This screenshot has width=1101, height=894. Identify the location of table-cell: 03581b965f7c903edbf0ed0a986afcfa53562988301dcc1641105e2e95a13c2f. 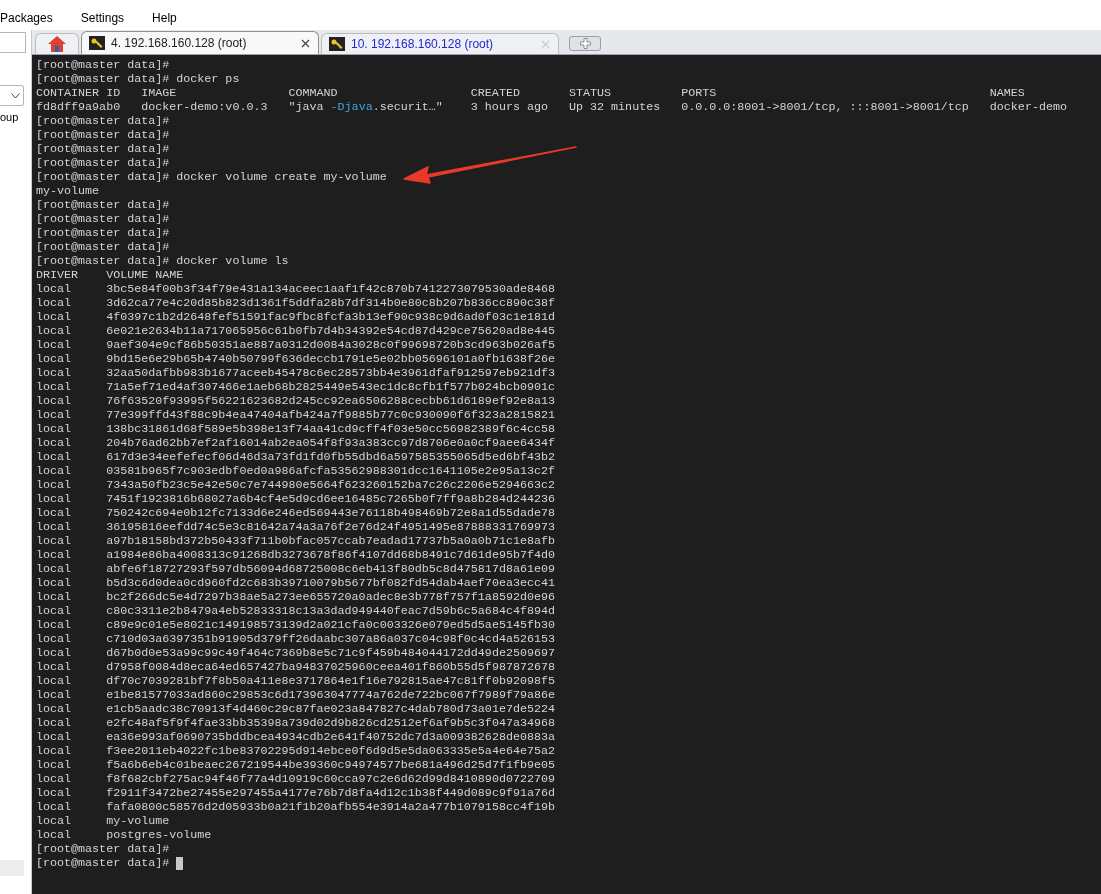
(330, 471).